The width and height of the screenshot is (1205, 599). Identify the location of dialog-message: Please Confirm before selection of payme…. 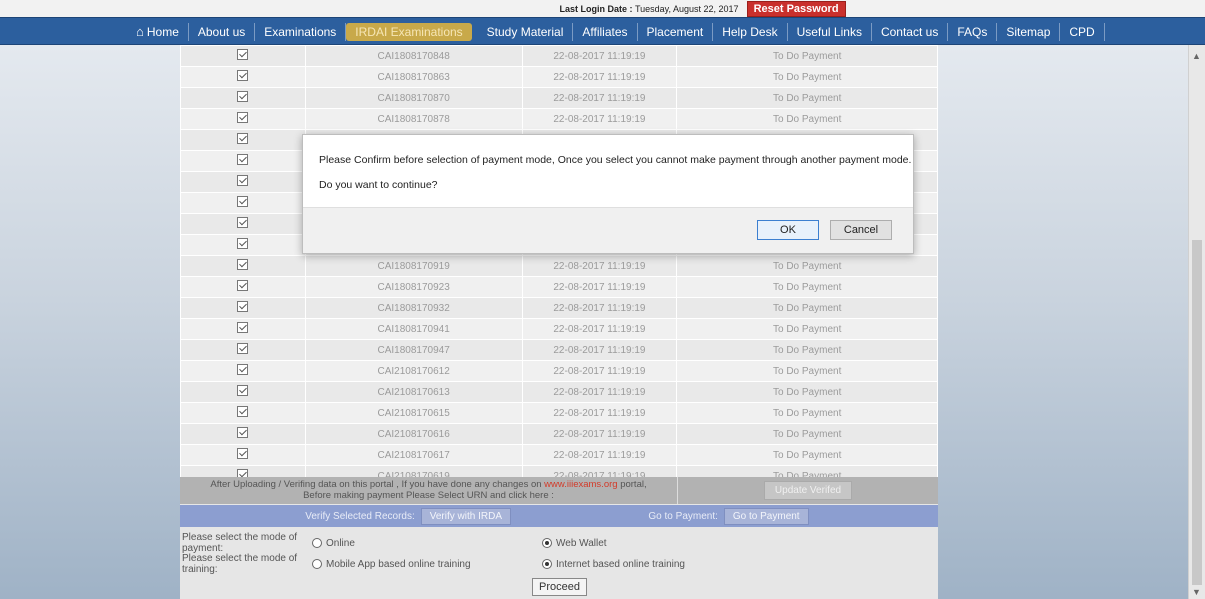
(615, 160).